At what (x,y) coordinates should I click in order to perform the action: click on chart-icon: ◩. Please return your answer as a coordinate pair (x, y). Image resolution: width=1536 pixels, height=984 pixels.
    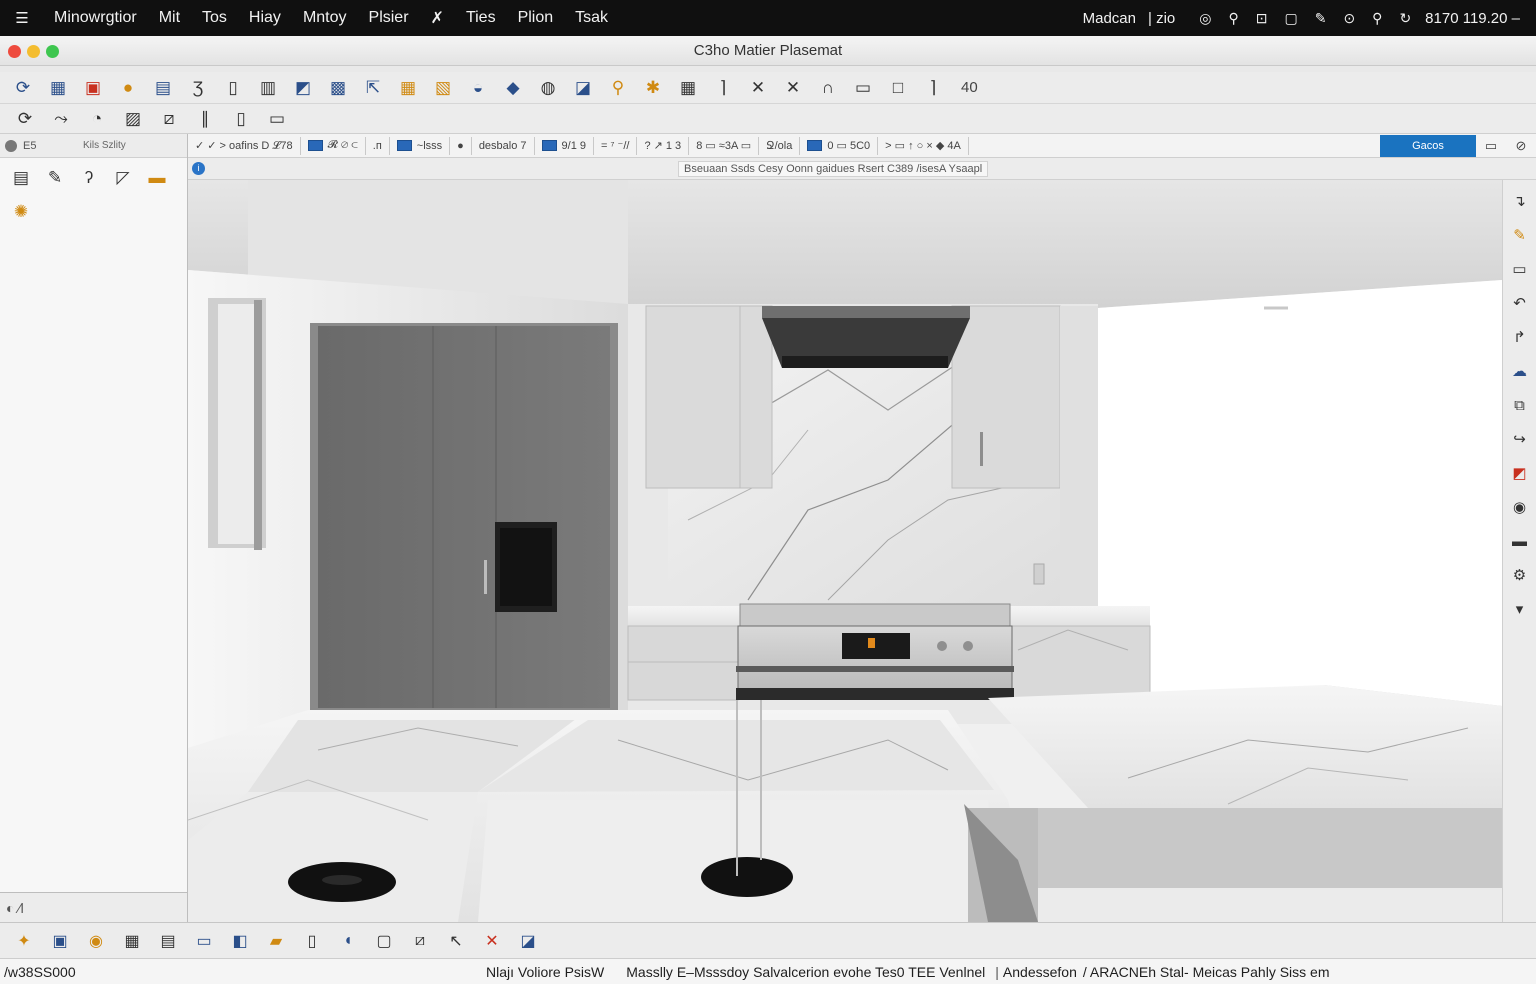
    Looking at the image, I should click on (1520, 473).